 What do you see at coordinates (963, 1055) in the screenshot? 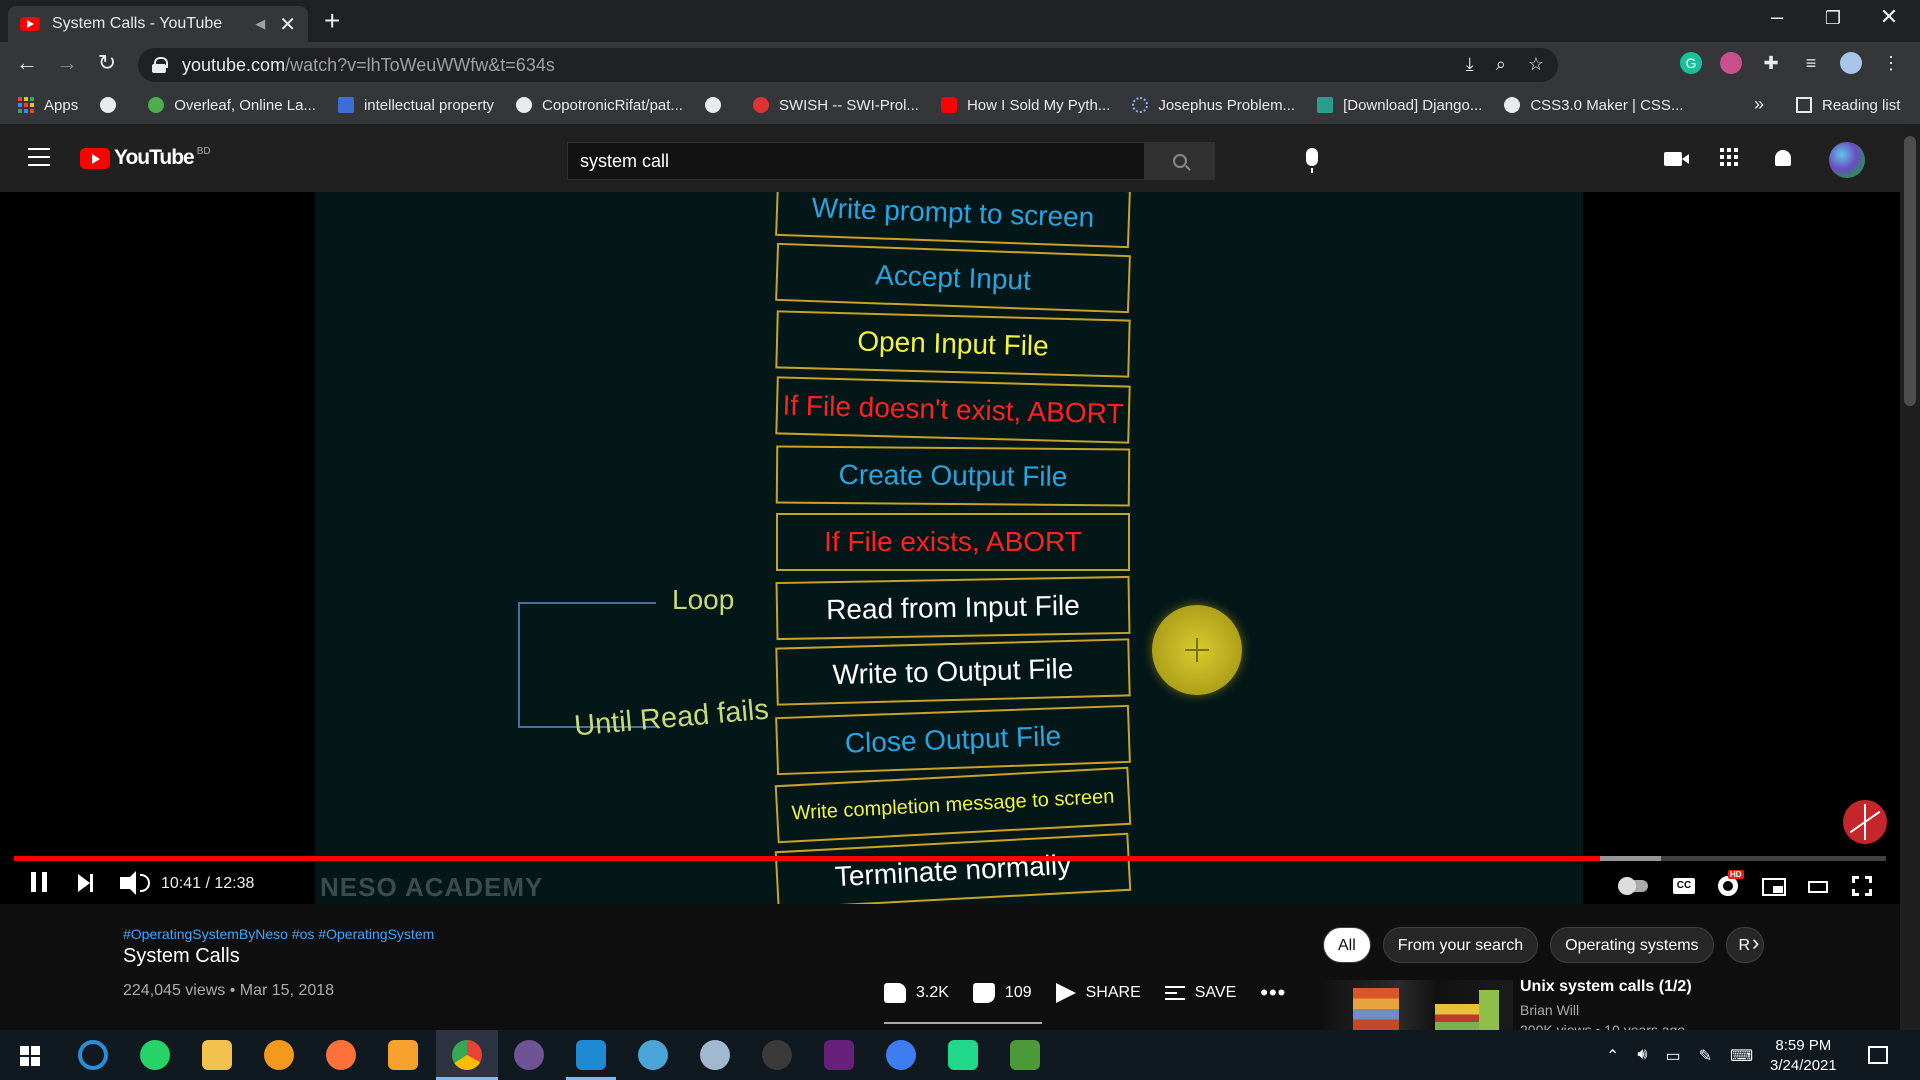
I see `pycharm-icon` at bounding box center [963, 1055].